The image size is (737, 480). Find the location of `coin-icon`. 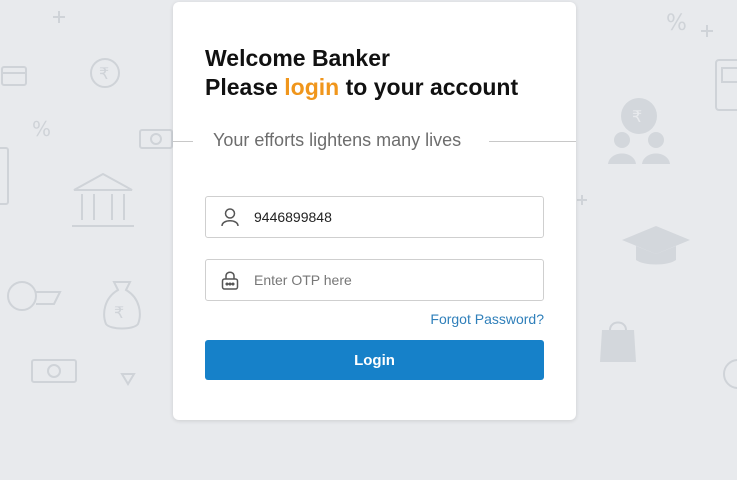

coin-icon is located at coordinates (730, 374).